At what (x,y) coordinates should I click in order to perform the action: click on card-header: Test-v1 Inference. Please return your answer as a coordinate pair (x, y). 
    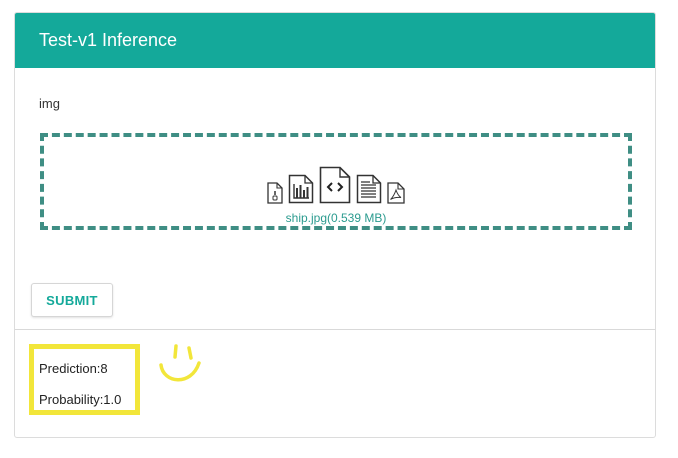
    Looking at the image, I should click on (335, 40).